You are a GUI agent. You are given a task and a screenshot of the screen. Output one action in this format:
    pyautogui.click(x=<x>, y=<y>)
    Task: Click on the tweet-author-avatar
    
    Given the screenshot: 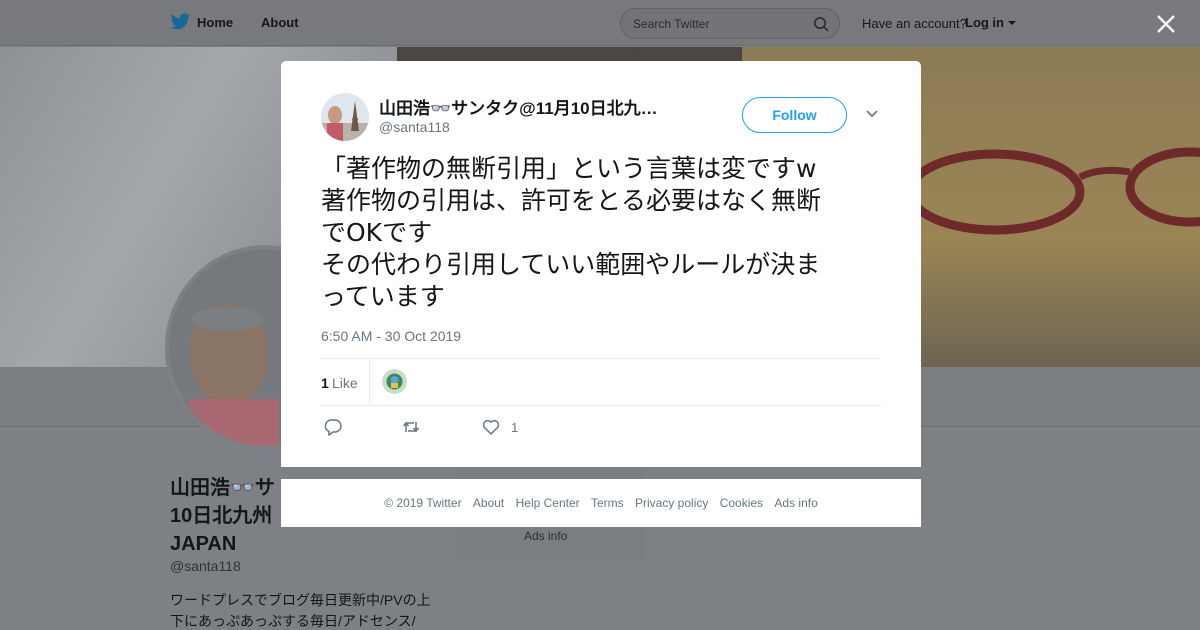 What is the action you would take?
    pyautogui.click(x=345, y=117)
    